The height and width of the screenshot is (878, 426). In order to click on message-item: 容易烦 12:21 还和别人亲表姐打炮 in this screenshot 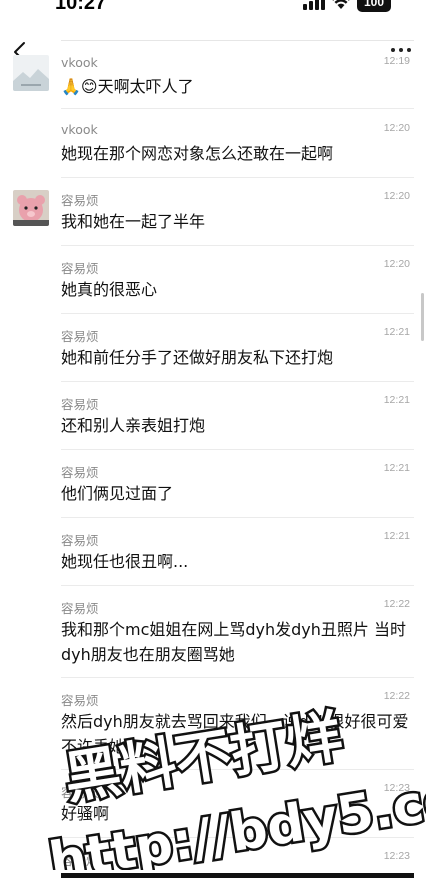, I will do `click(213, 424)`.